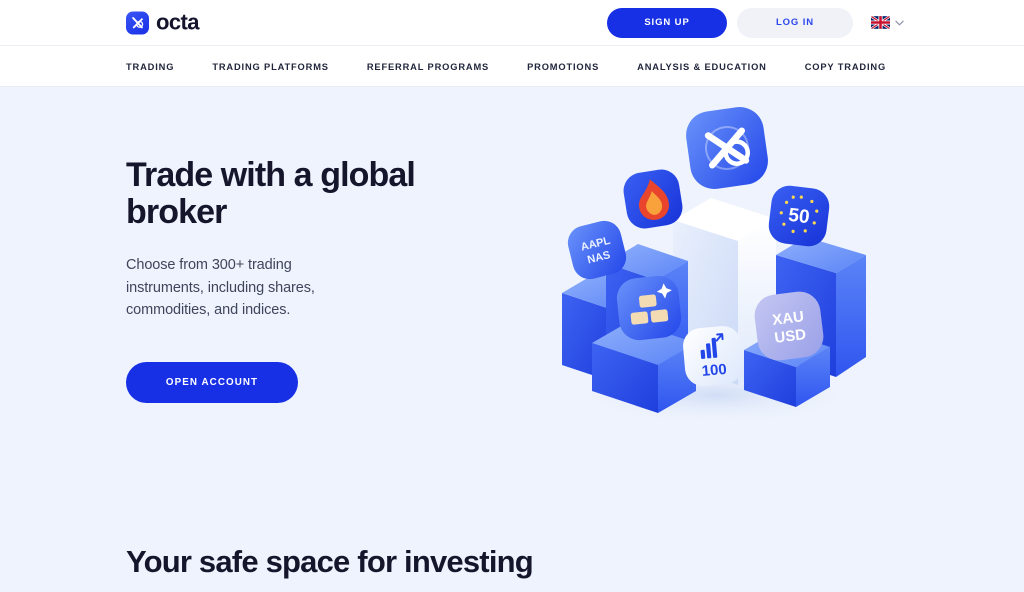 Image resolution: width=1024 pixels, height=592 pixels. I want to click on svg-text: 100, so click(714, 370).